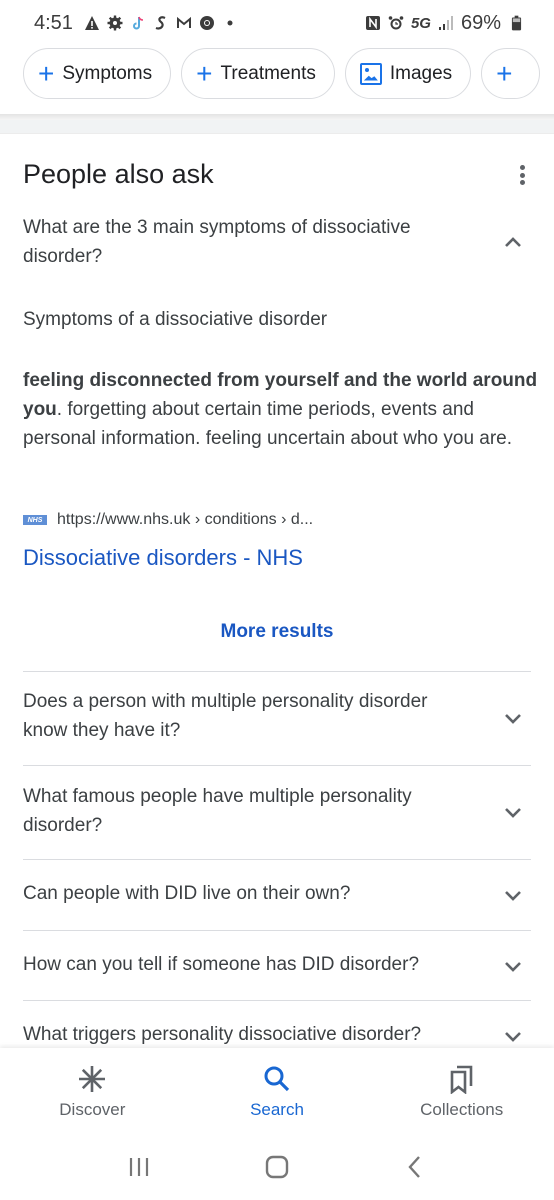 The width and height of the screenshot is (554, 1200). I want to click on back-icon, so click(415, 1167).